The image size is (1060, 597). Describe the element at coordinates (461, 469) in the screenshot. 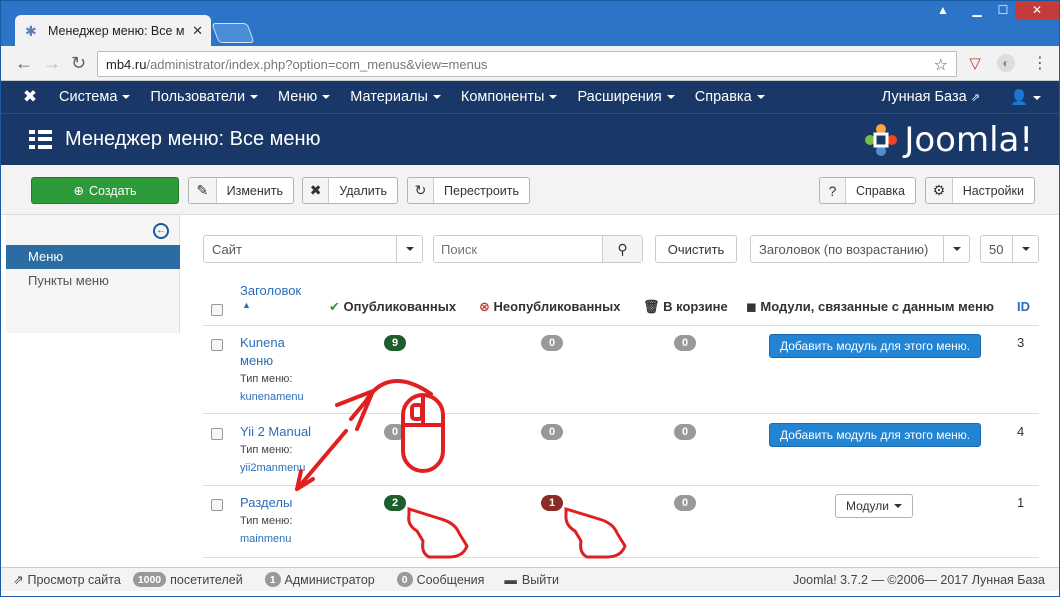

I see `annotation-overlay` at that location.